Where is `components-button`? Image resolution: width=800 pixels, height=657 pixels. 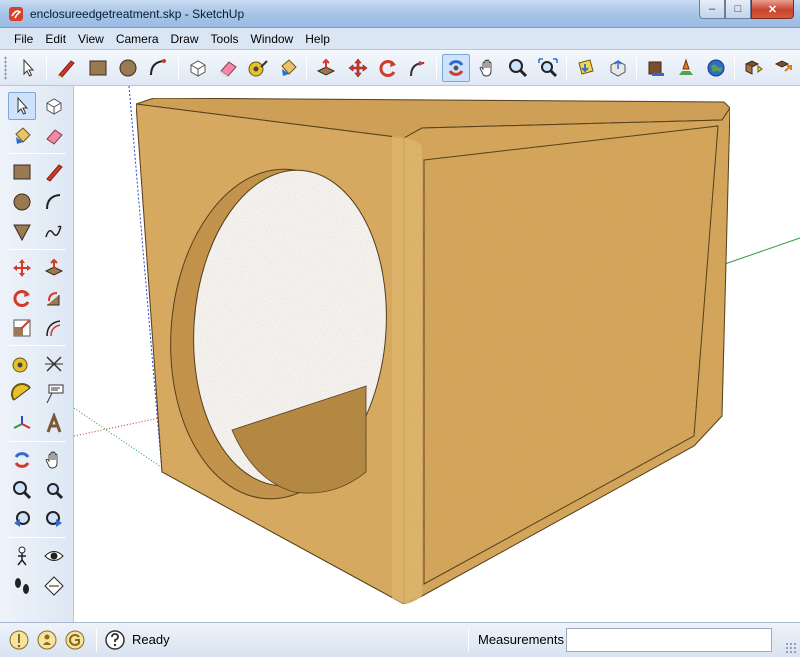 components-button is located at coordinates (754, 68).